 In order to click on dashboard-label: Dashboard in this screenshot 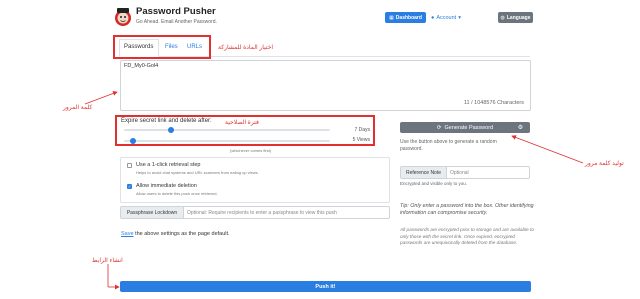, I will do `click(408, 17)`.